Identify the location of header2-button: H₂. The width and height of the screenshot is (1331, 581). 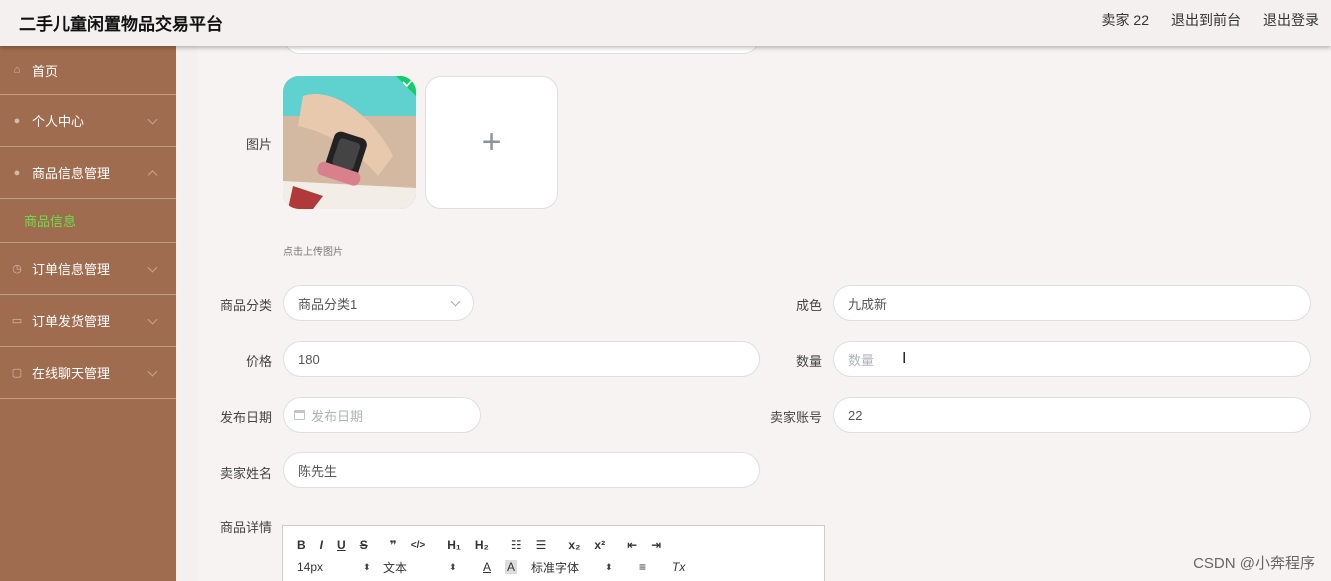
(482, 545).